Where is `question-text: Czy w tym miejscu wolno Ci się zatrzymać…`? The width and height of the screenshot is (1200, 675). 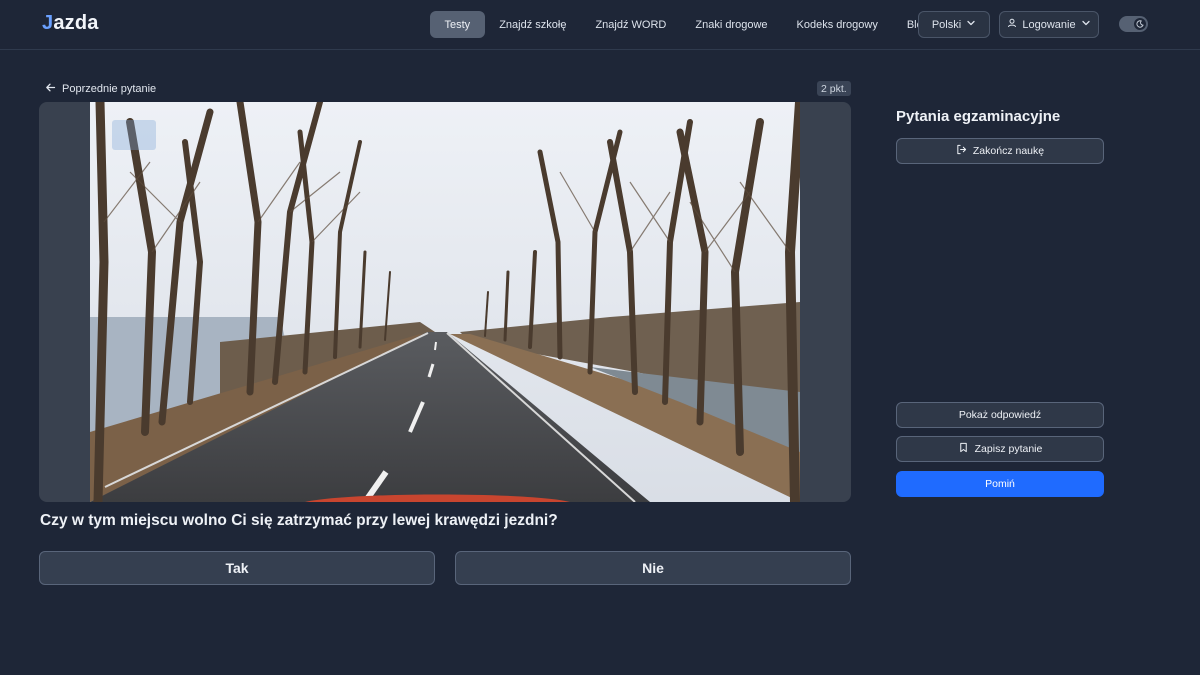 question-text: Czy w tym miejscu wolno Ci się zatrzymać… is located at coordinates (299, 520).